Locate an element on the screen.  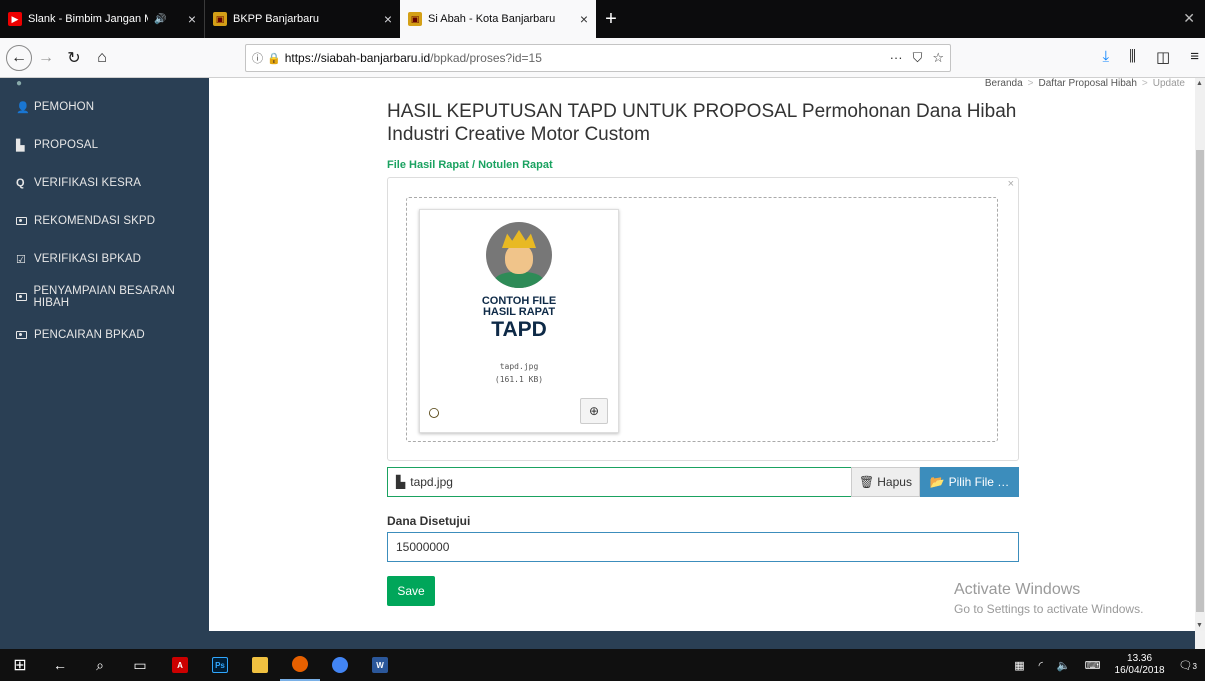
breadcrumb-list: Daftar Proposal Hibah is located at coordinates (1088, 83).